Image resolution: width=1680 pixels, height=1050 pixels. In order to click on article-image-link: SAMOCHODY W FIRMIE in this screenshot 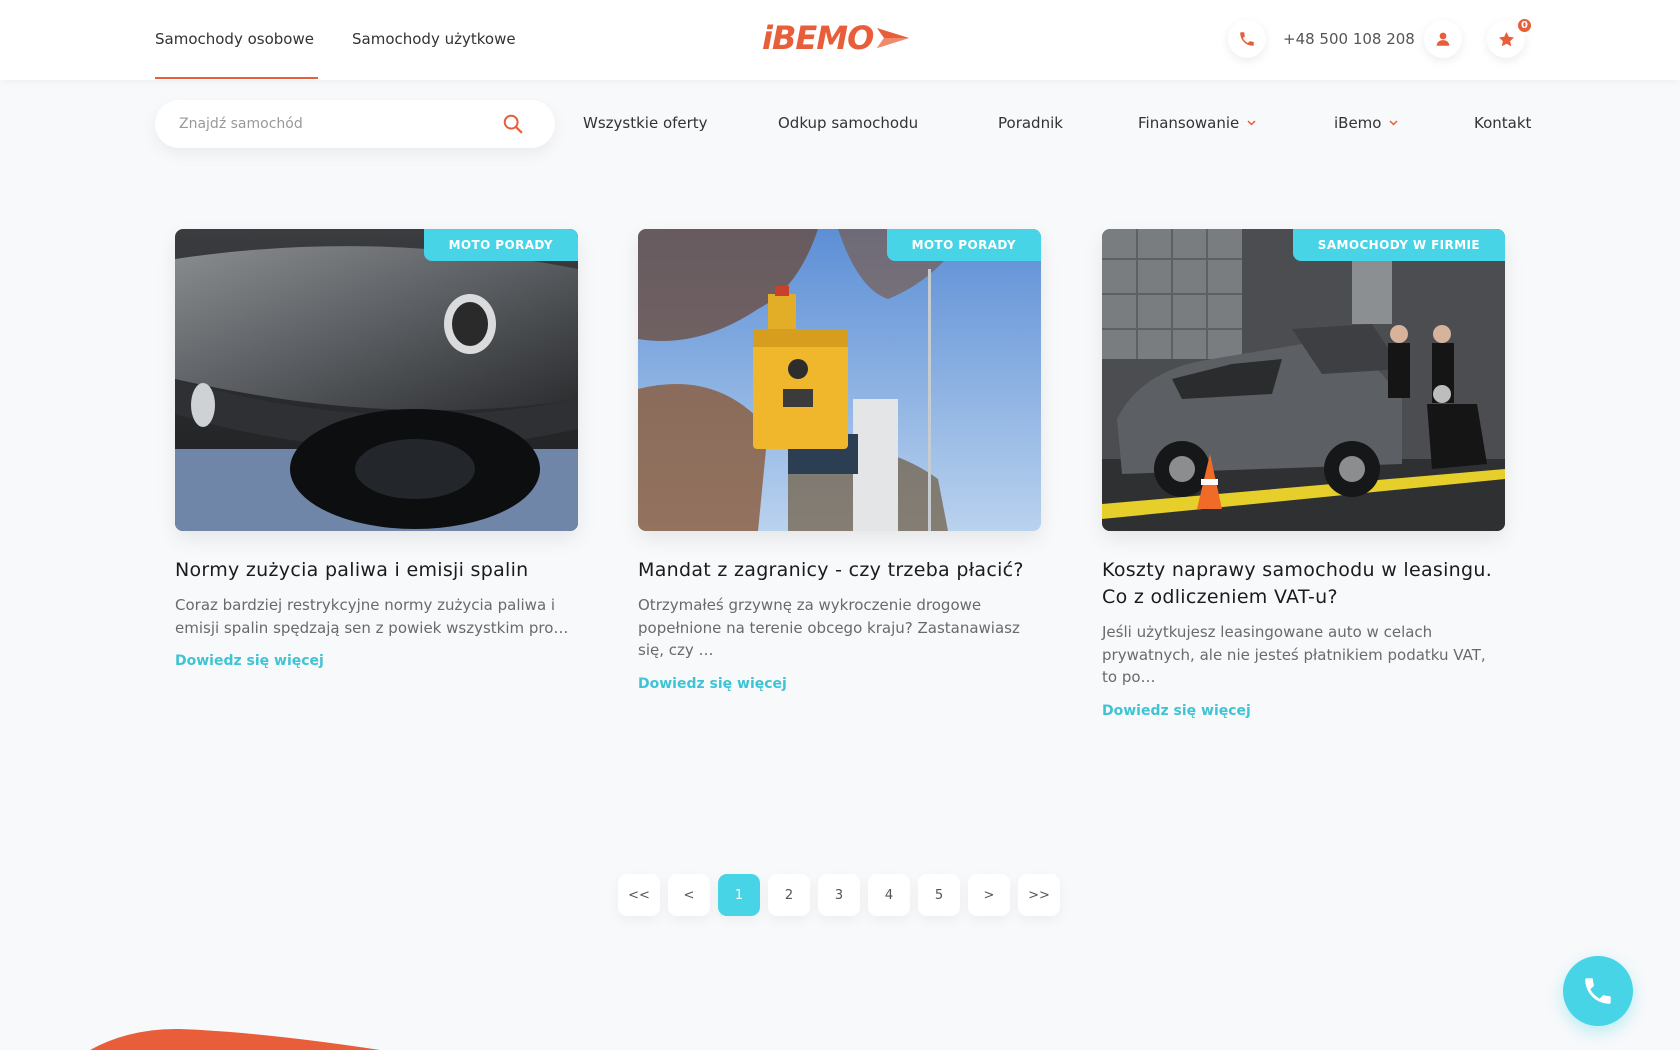, I will do `click(1303, 380)`.